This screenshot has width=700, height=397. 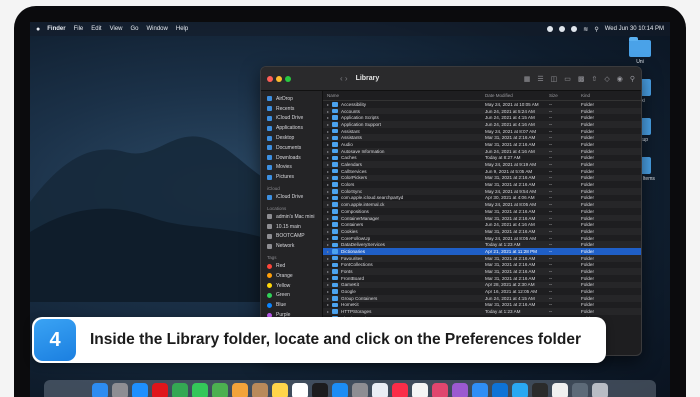 What do you see at coordinates (291, 305) in the screenshot?
I see `sidebar-tag: Blue` at bounding box center [291, 305].